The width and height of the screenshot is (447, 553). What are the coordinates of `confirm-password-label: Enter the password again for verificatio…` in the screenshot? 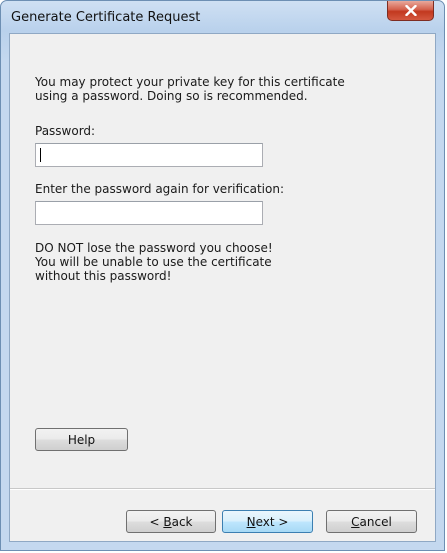 It's located at (159, 189).